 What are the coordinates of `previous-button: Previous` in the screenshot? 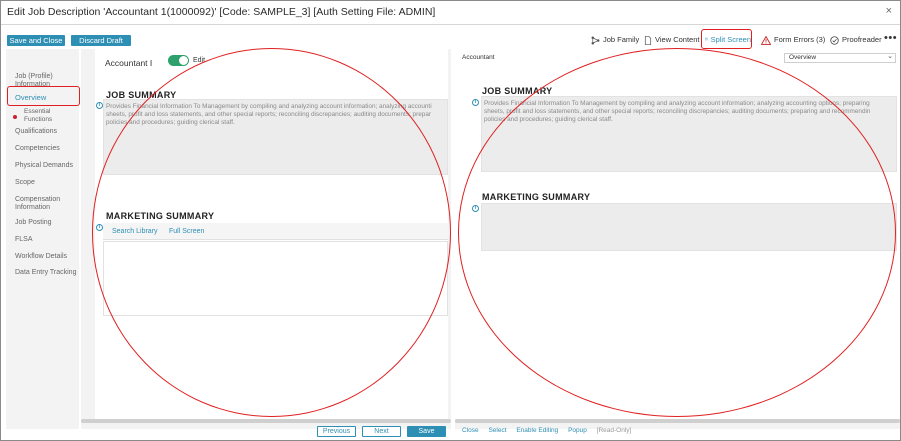 It's located at (336, 431).